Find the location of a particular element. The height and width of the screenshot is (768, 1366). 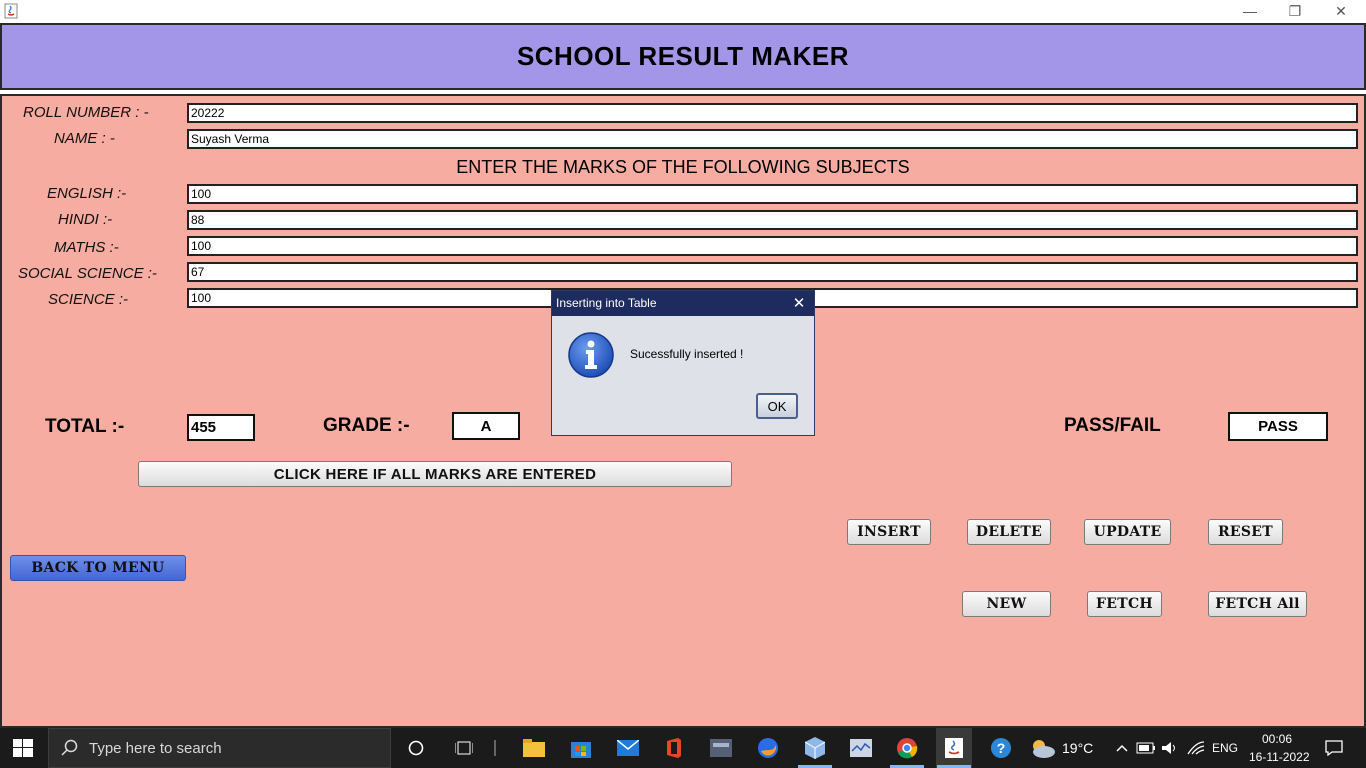

maximize-button: ❐ is located at coordinates (1295, 11).